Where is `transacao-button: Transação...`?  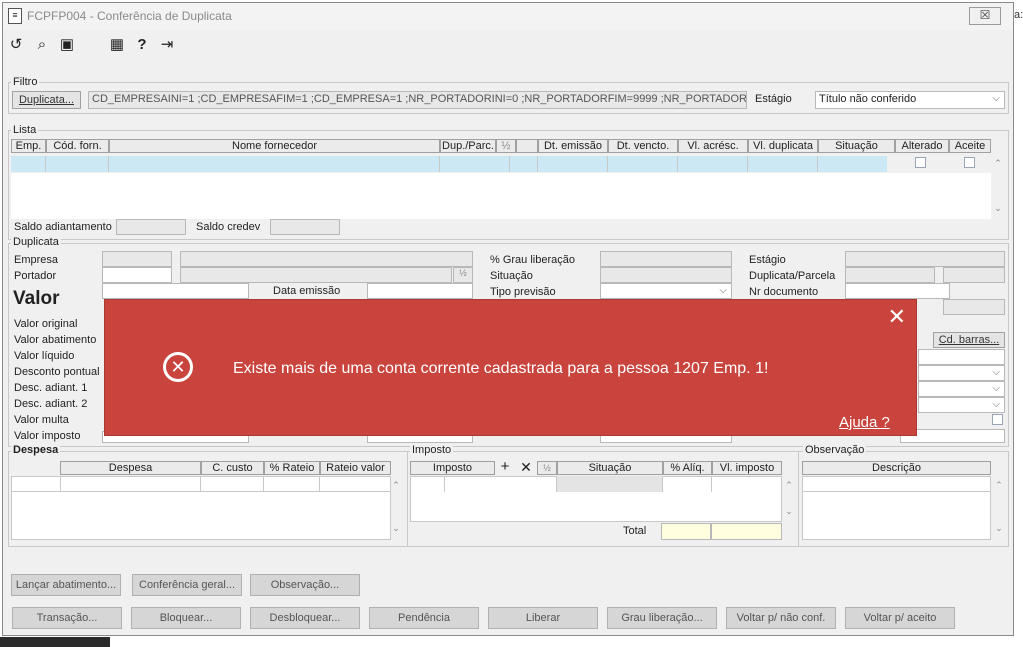
transacao-button: Transação... is located at coordinates (67, 618).